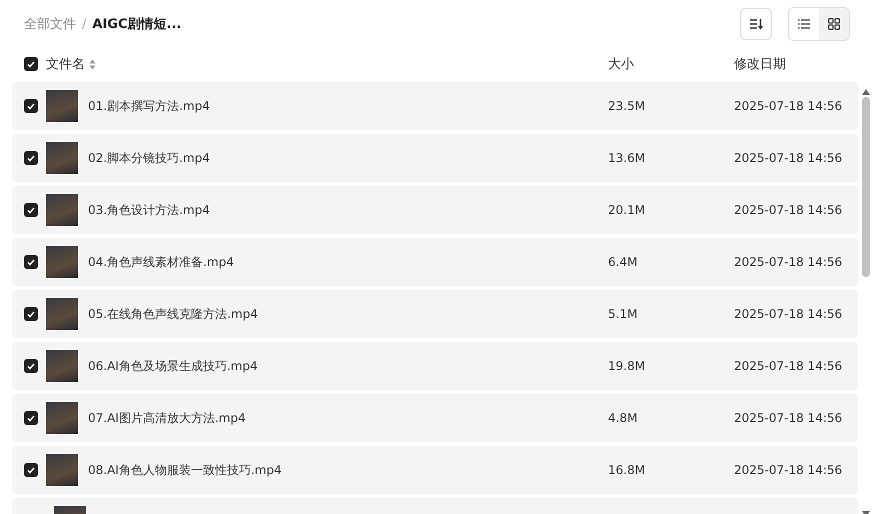  I want to click on scroll-up-icon, so click(866, 92).